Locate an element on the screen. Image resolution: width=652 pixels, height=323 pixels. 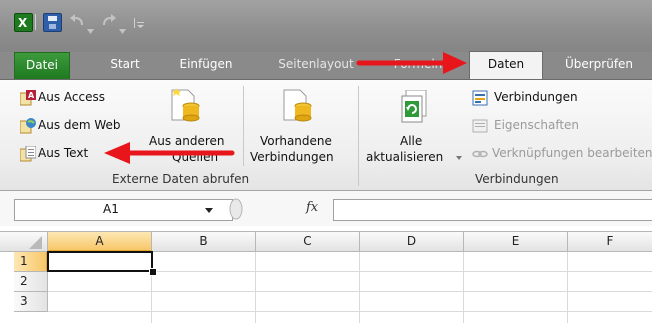
cell-a1-selected is located at coordinates (100, 261).